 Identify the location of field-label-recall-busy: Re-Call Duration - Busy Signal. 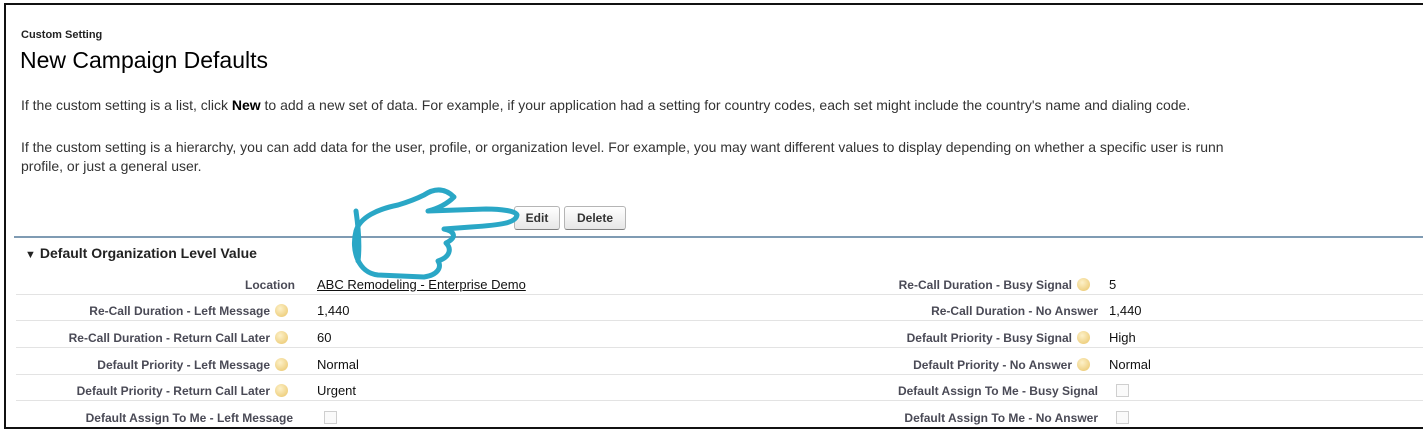
(994, 284).